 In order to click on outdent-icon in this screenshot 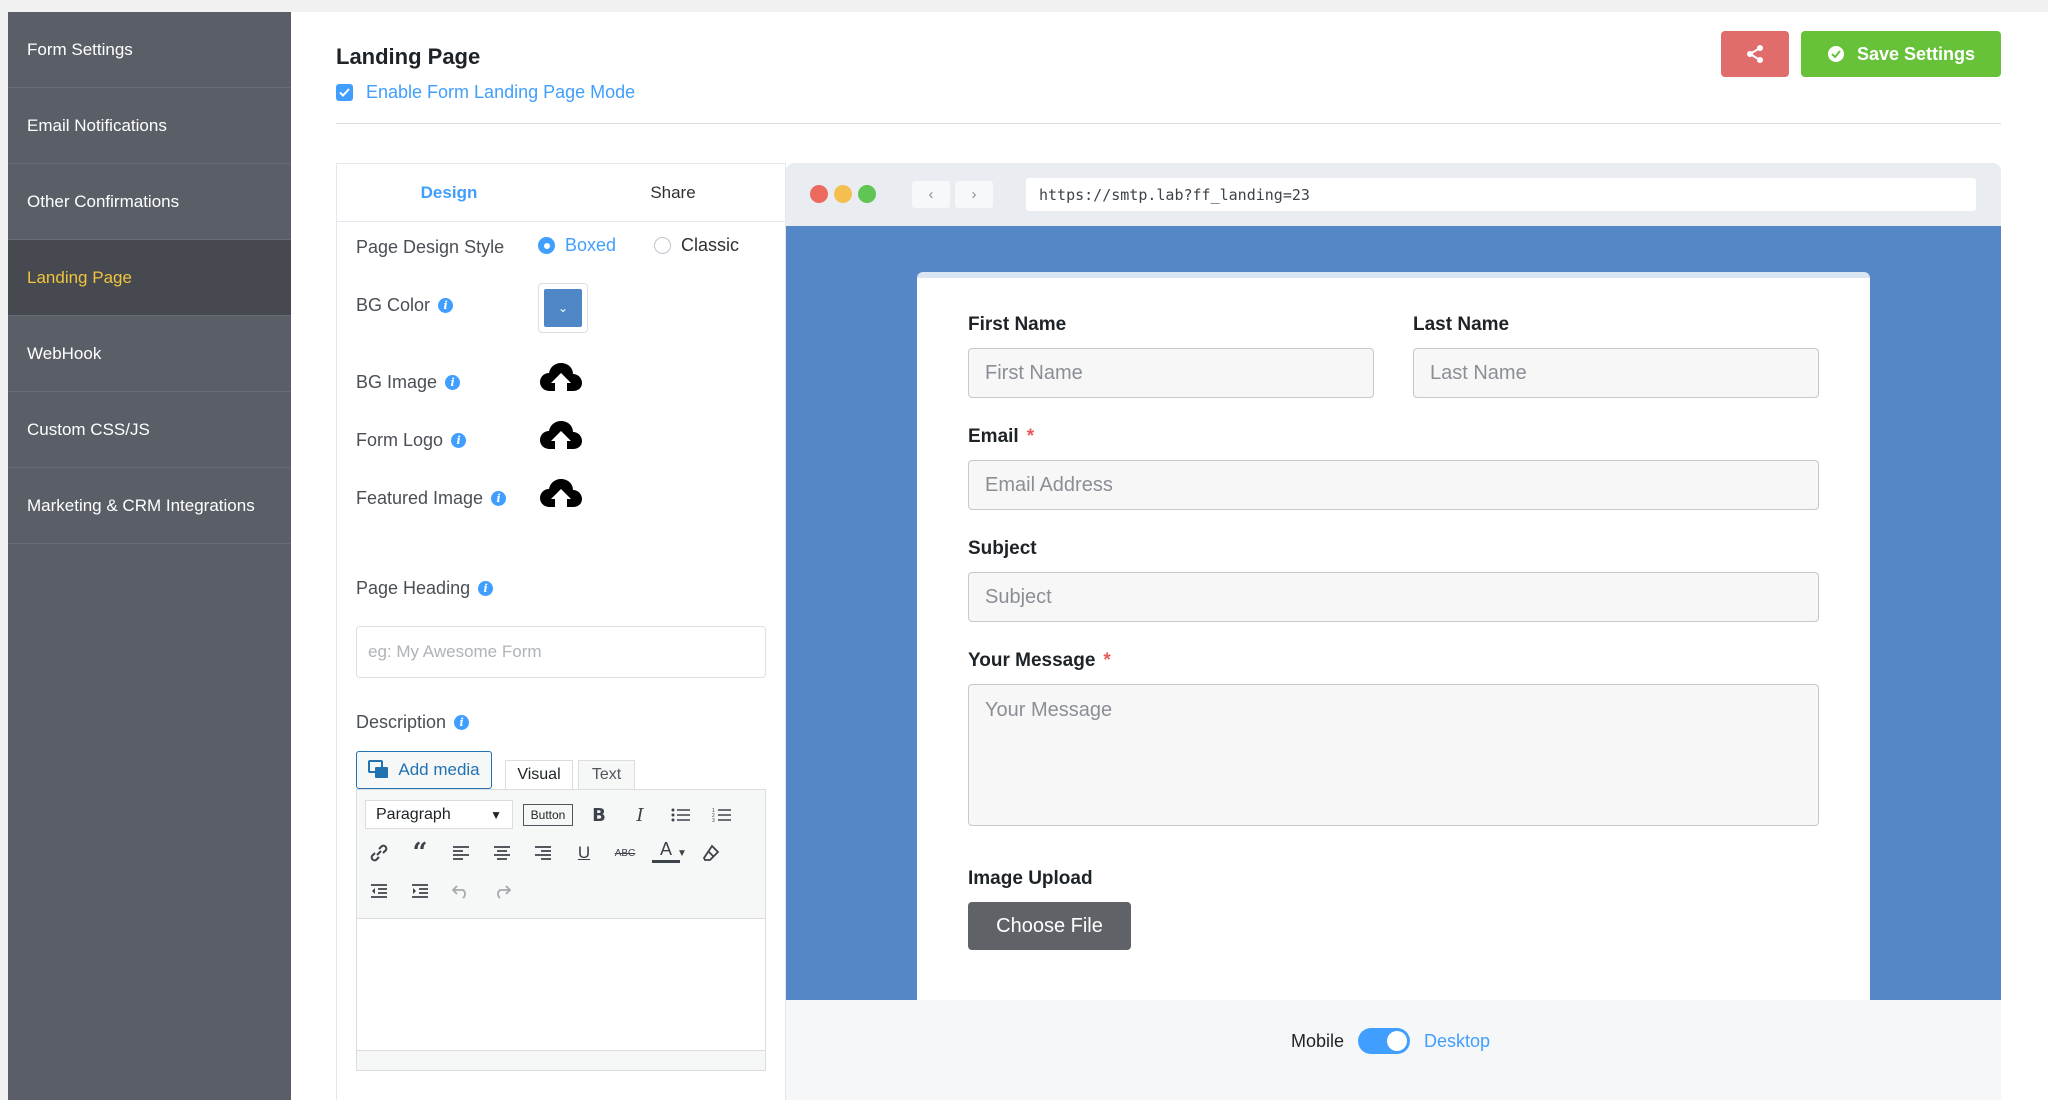, I will do `click(379, 891)`.